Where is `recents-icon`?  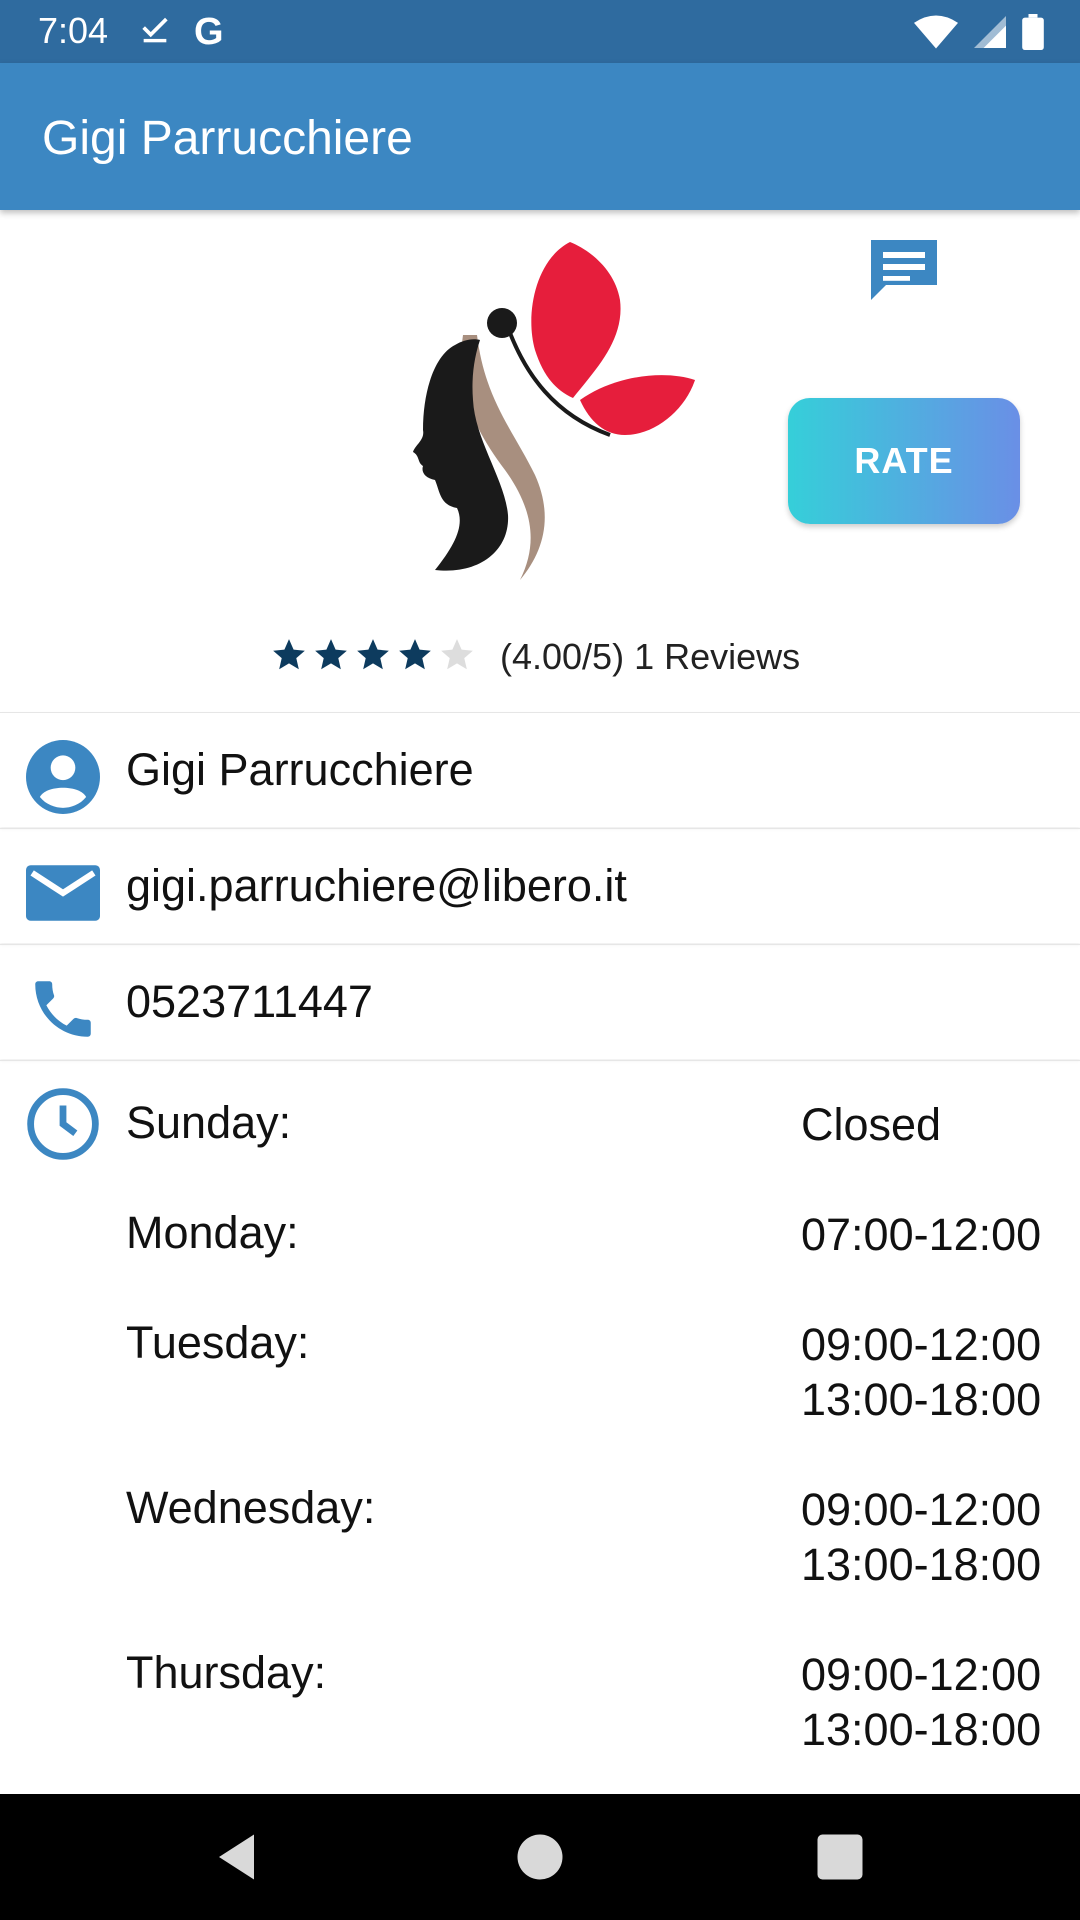
recents-icon is located at coordinates (840, 1857).